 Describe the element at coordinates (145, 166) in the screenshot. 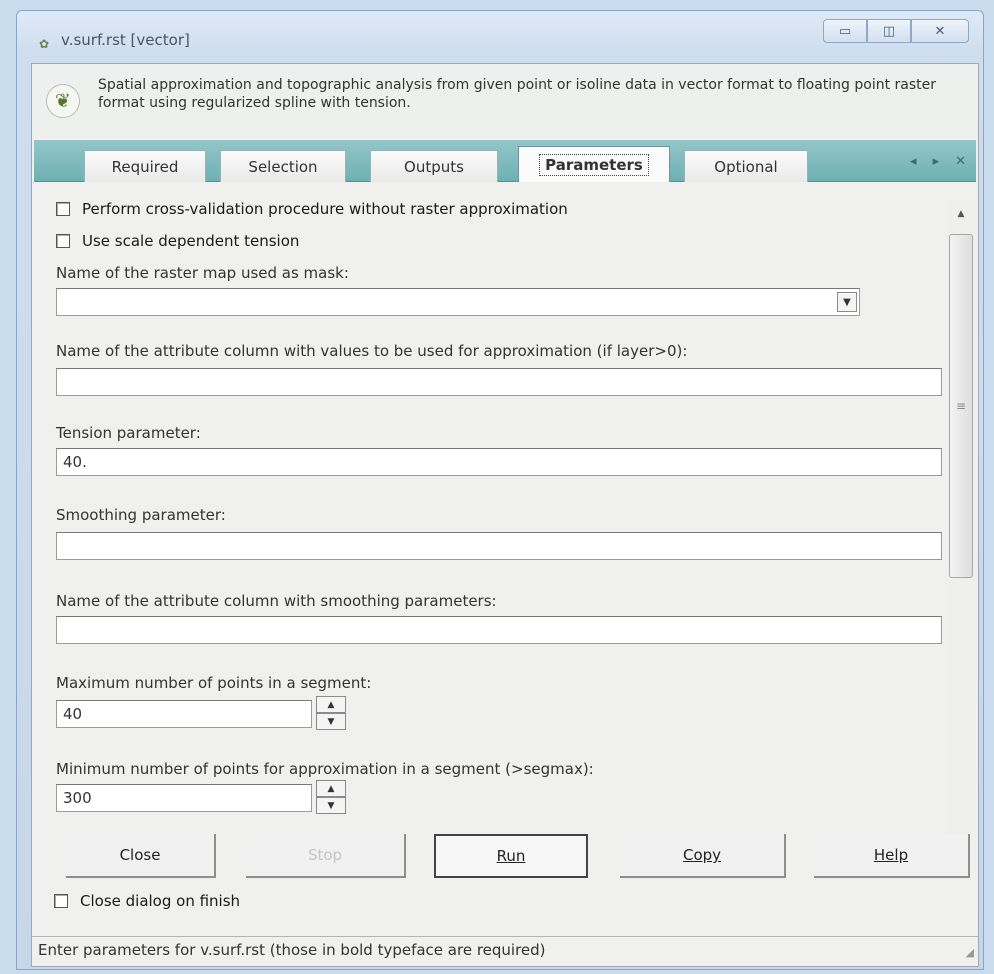

I see `tab-required: Required` at that location.